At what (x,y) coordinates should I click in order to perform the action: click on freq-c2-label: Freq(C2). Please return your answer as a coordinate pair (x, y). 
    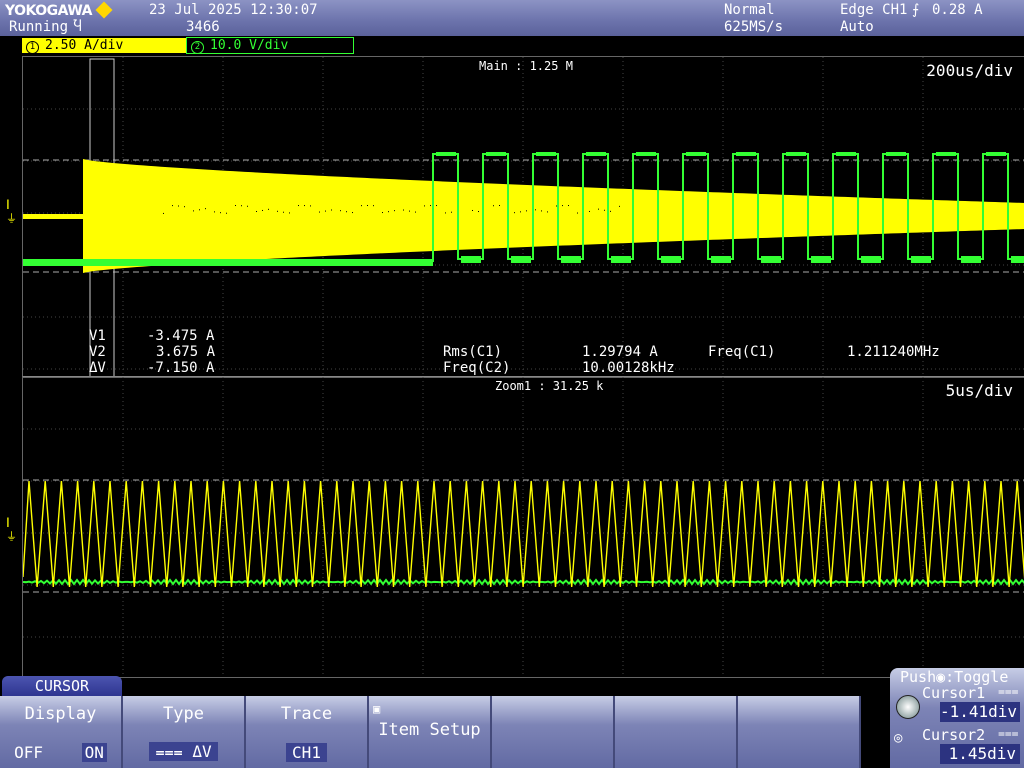
    Looking at the image, I should click on (477, 368).